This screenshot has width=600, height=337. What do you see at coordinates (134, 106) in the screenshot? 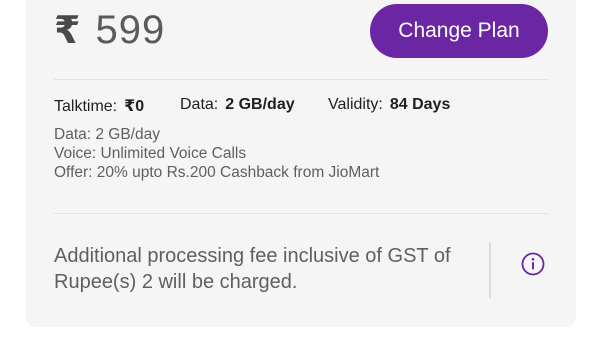
I see `talktime-value: ₹0` at bounding box center [134, 106].